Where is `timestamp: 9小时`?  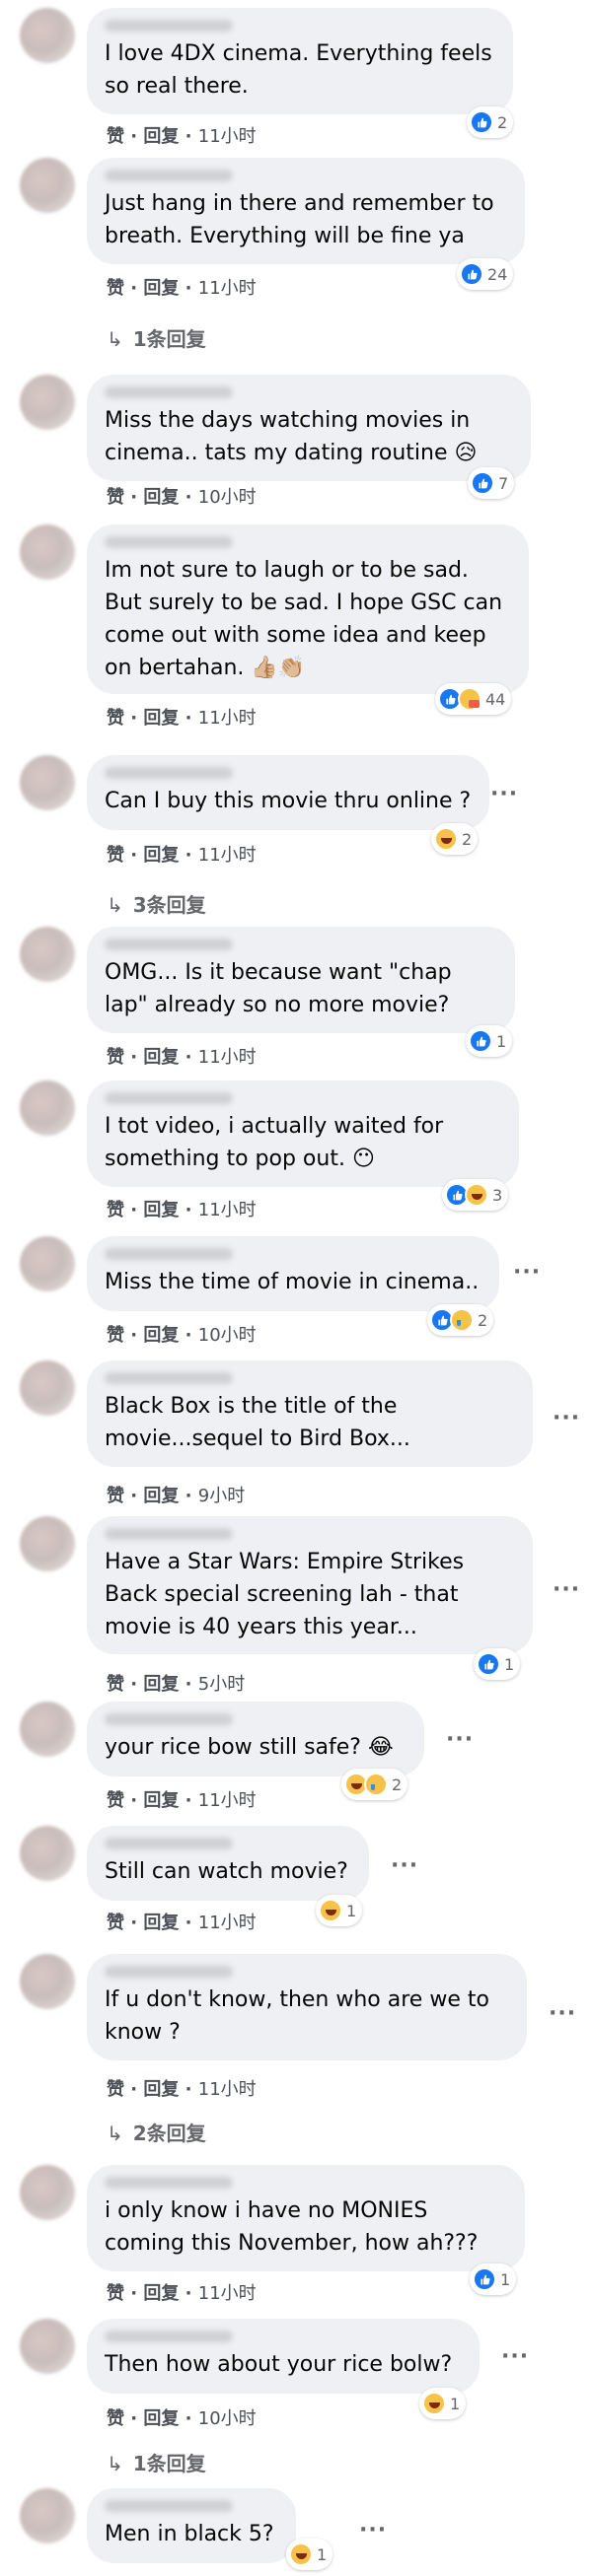
timestamp: 9小时 is located at coordinates (222, 1496).